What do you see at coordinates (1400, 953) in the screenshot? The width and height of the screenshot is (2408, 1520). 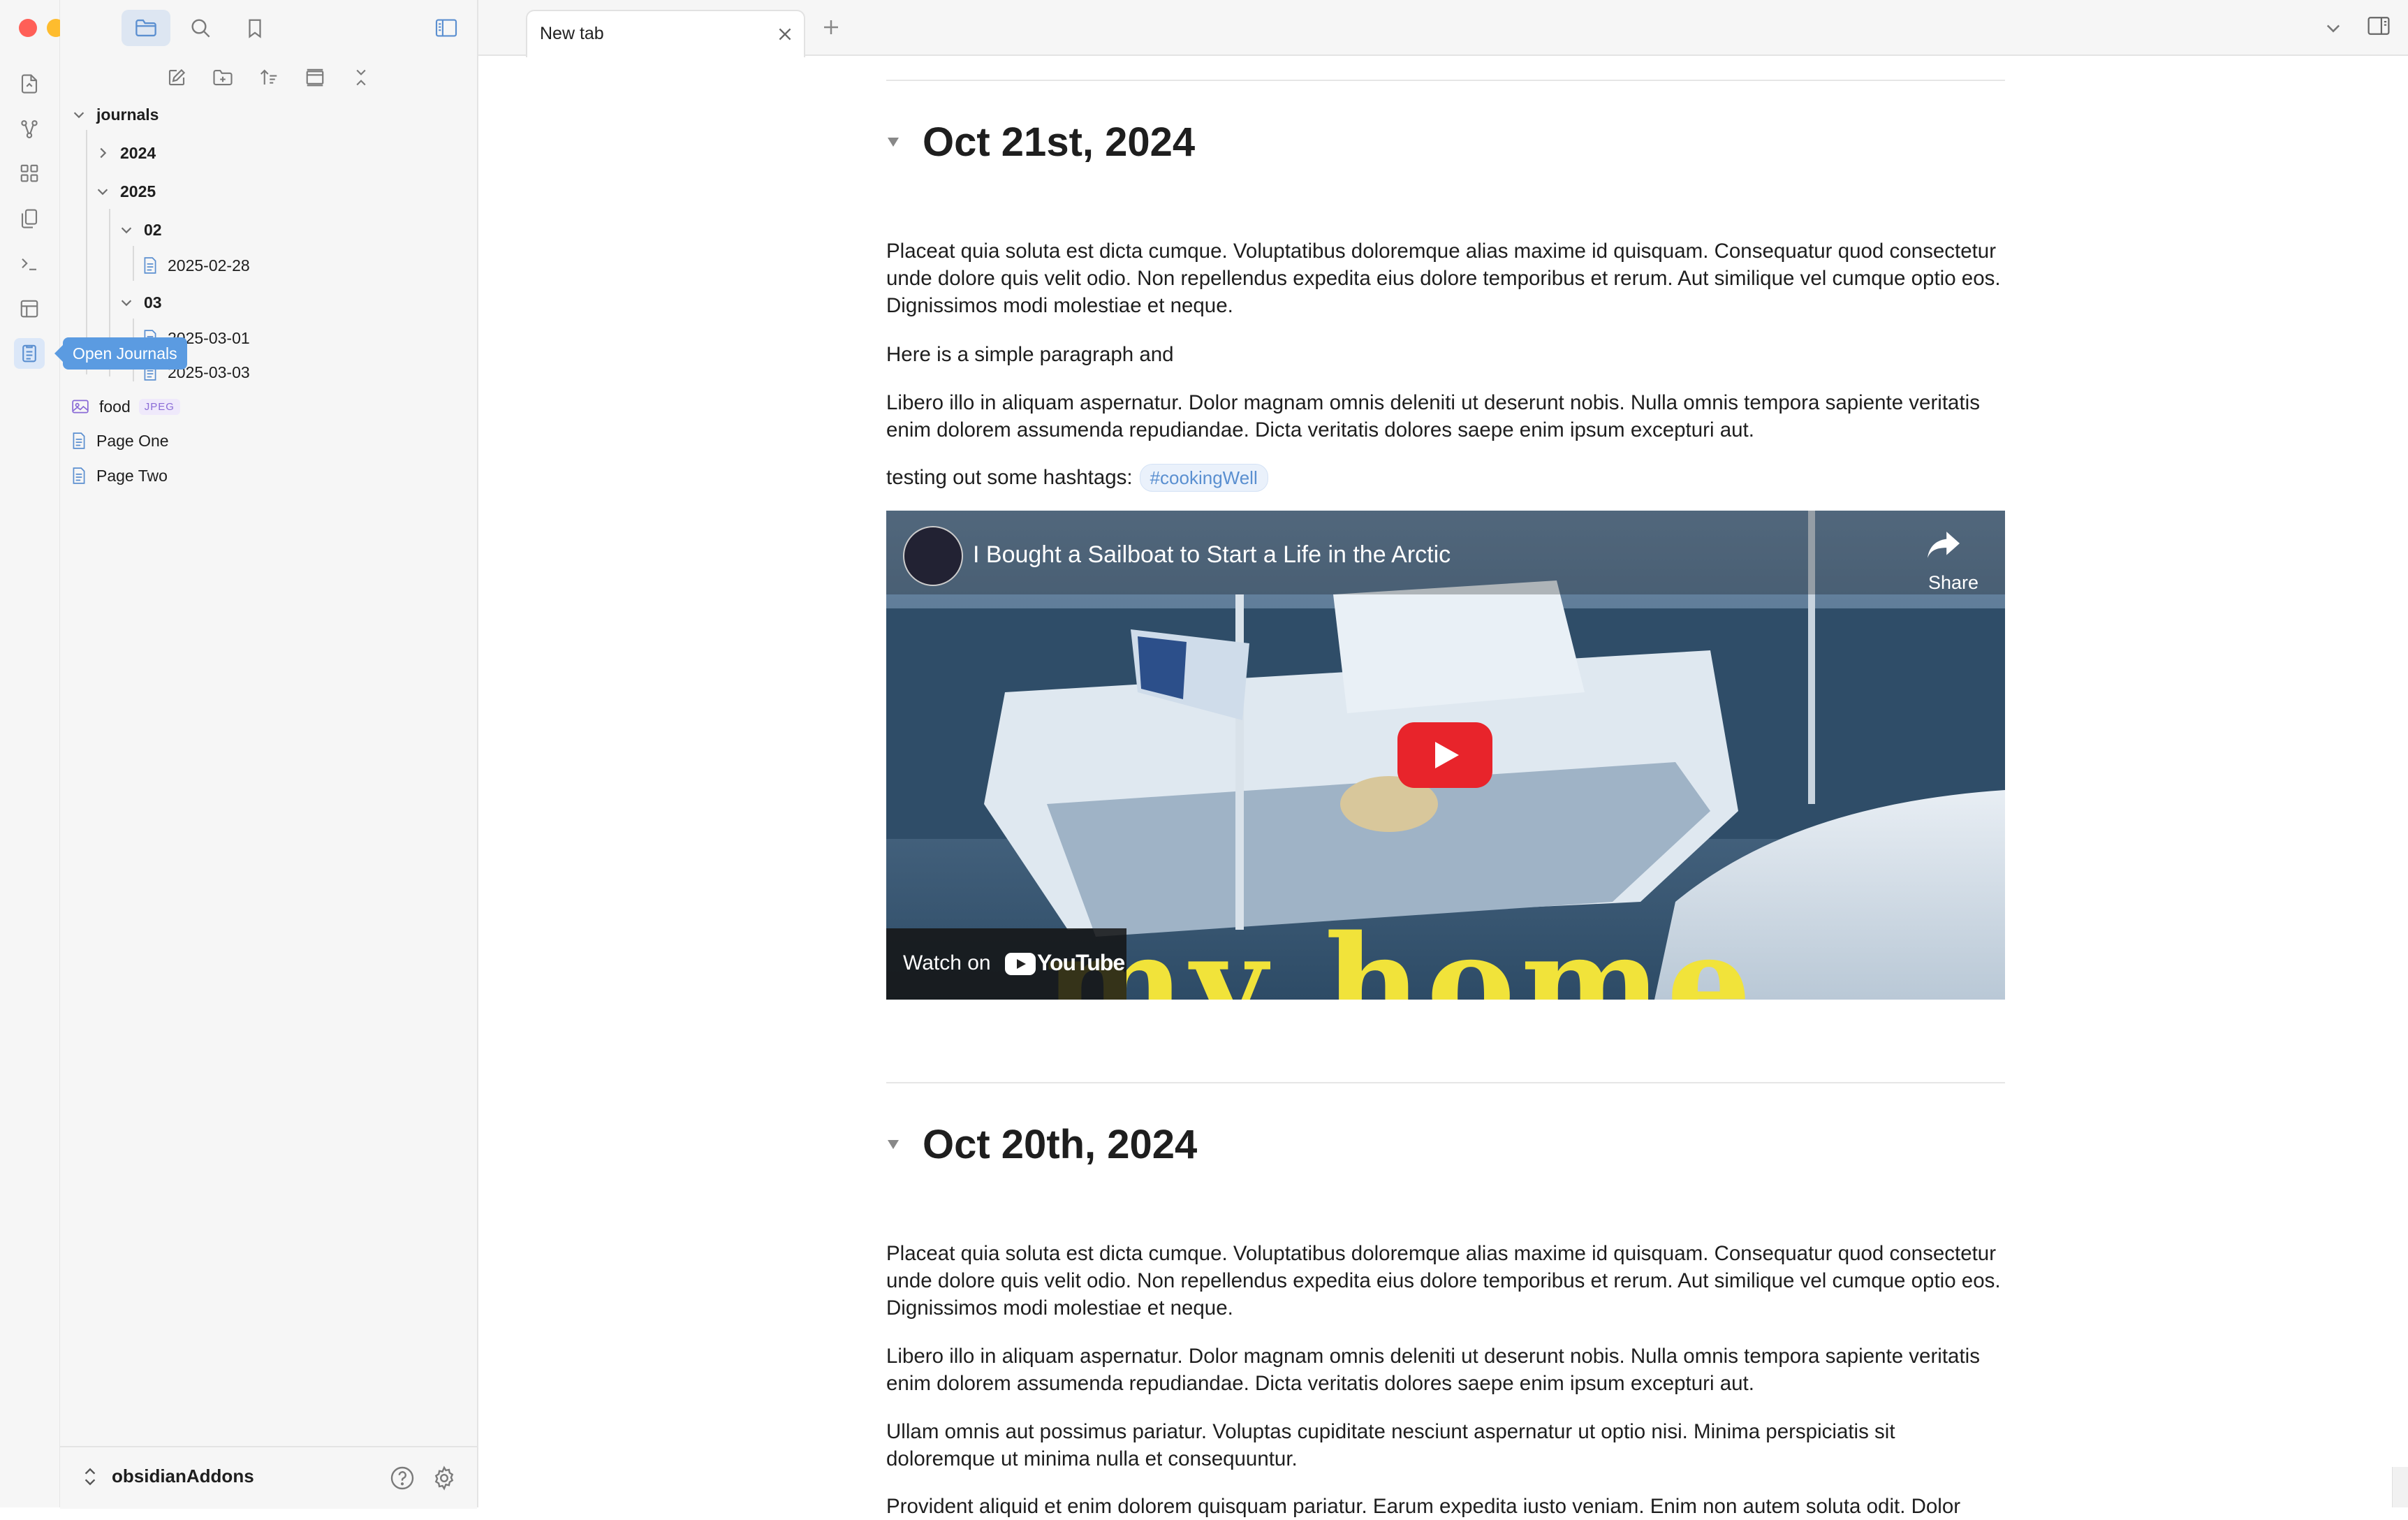 I see `thumbnail-overlay-text: my home` at bounding box center [1400, 953].